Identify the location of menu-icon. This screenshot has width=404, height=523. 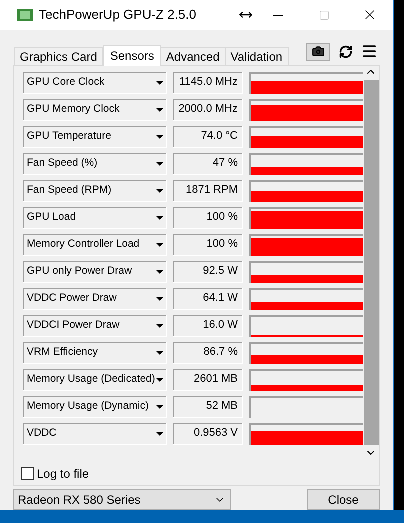
(369, 51).